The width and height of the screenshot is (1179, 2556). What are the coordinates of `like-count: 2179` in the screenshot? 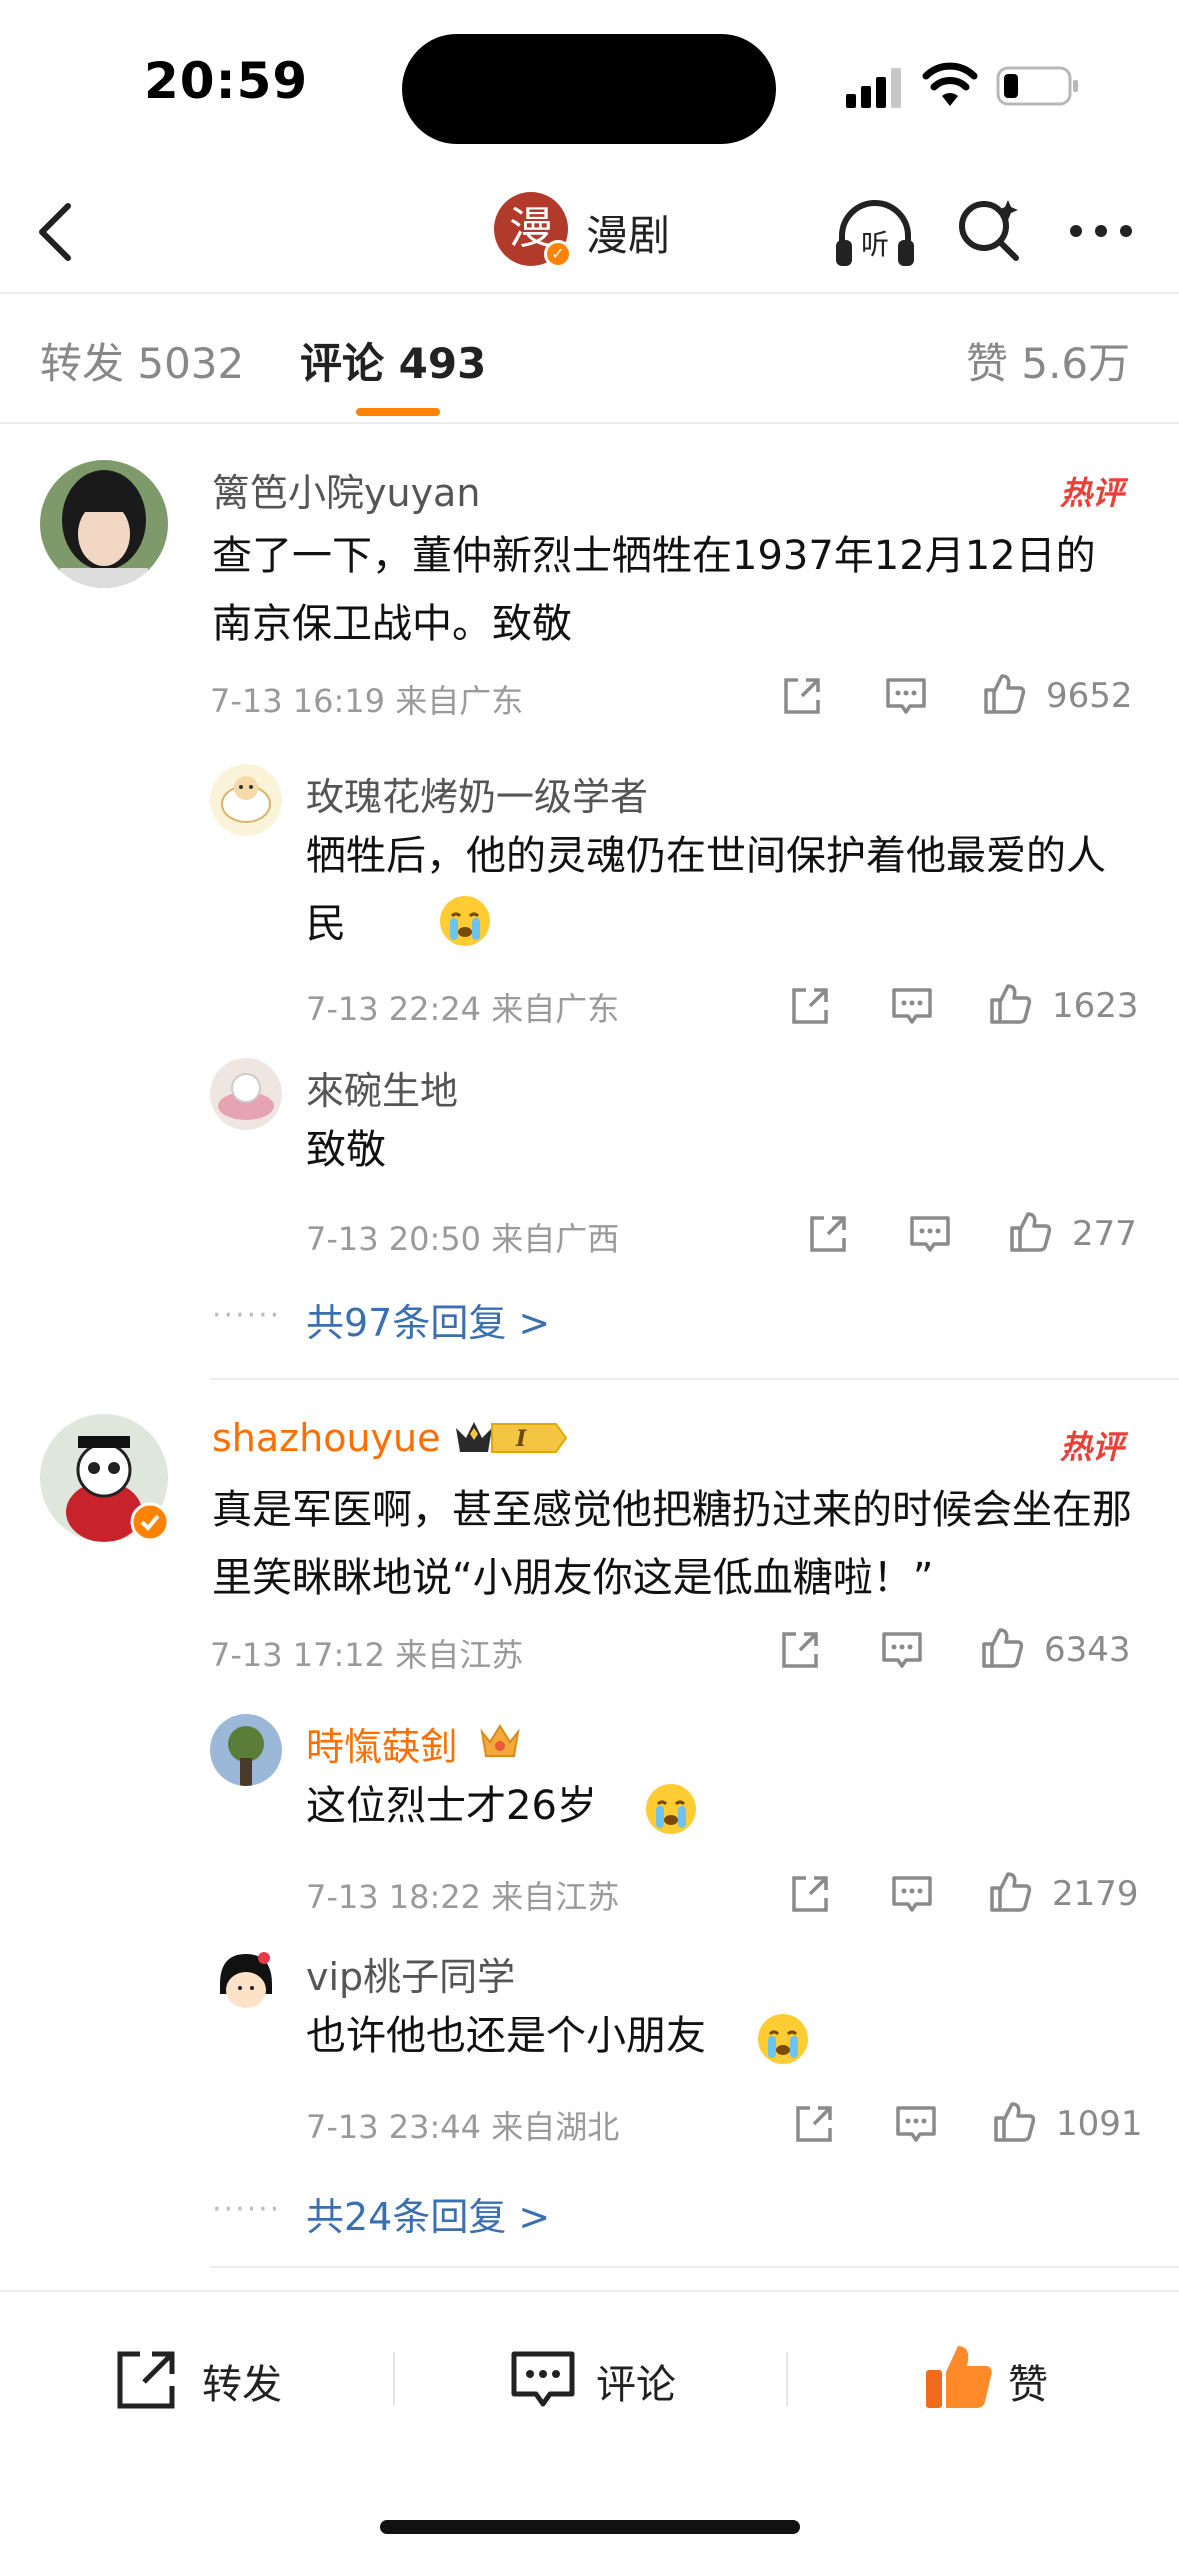 It's located at (1095, 1894).